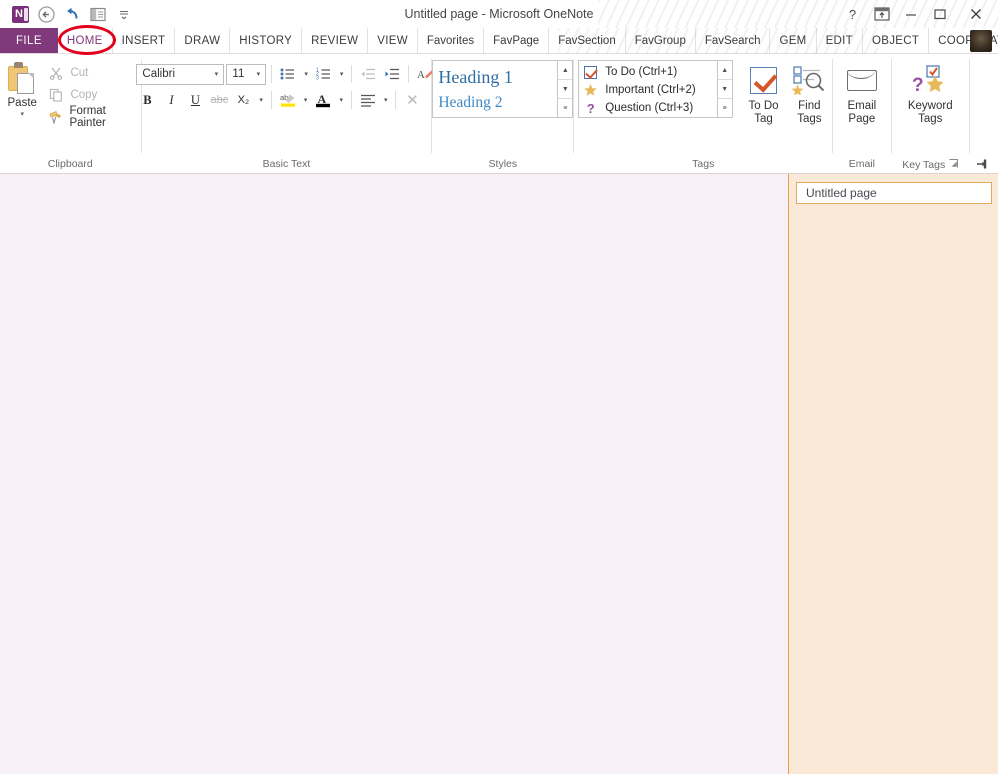 The height and width of the screenshot is (774, 998). What do you see at coordinates (852, 14) in the screenshot?
I see `help-button: ?` at bounding box center [852, 14].